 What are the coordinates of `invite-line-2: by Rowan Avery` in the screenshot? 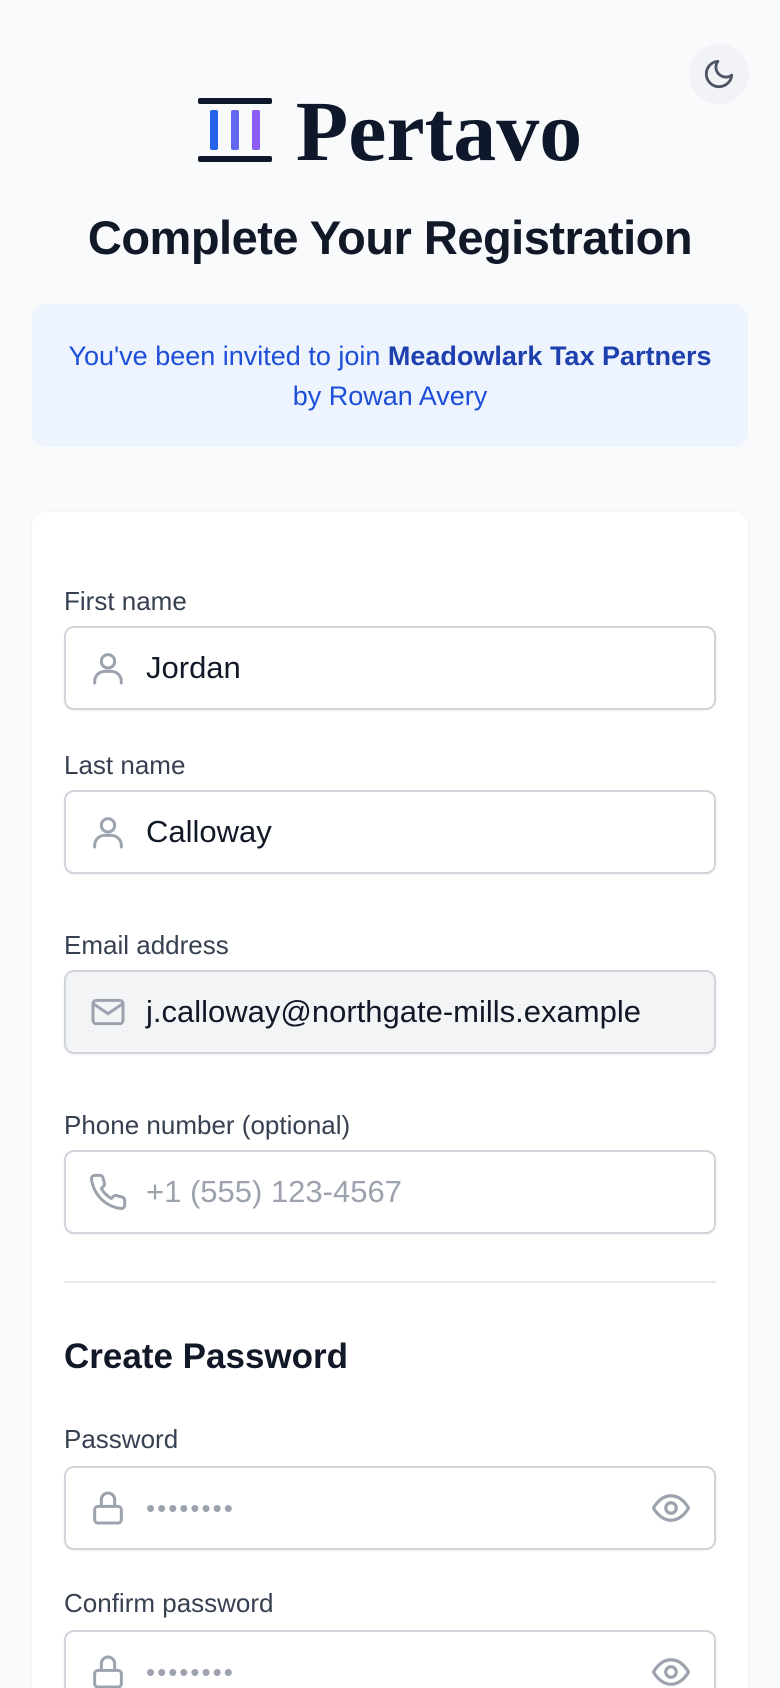 It's located at (390, 395).